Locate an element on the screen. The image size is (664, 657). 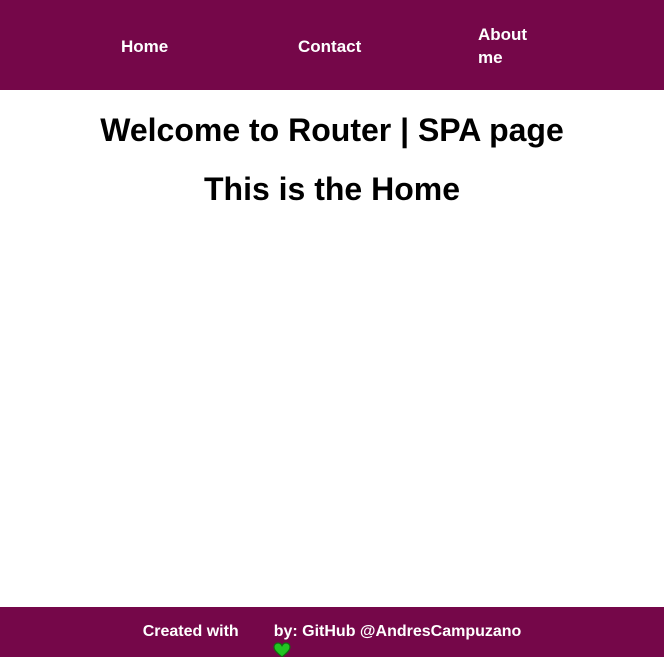
welcome-title: Welcome to Router | SPA page is located at coordinates (332, 130).